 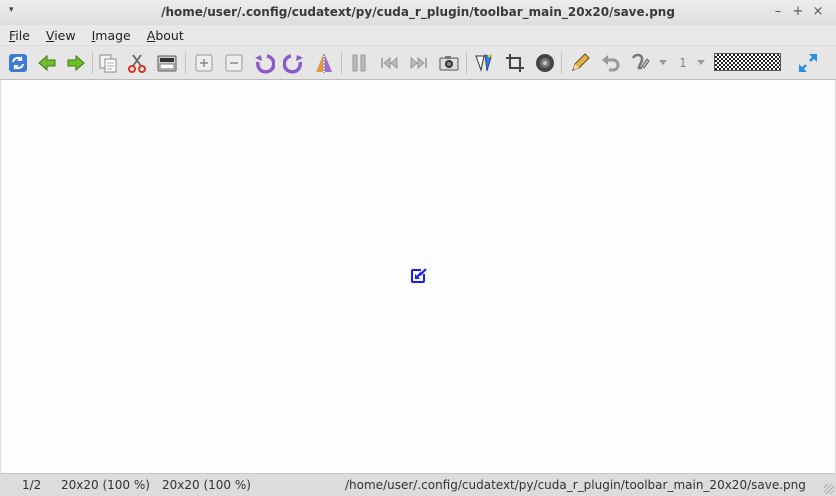 I want to click on maximize-button: +, so click(x=798, y=12).